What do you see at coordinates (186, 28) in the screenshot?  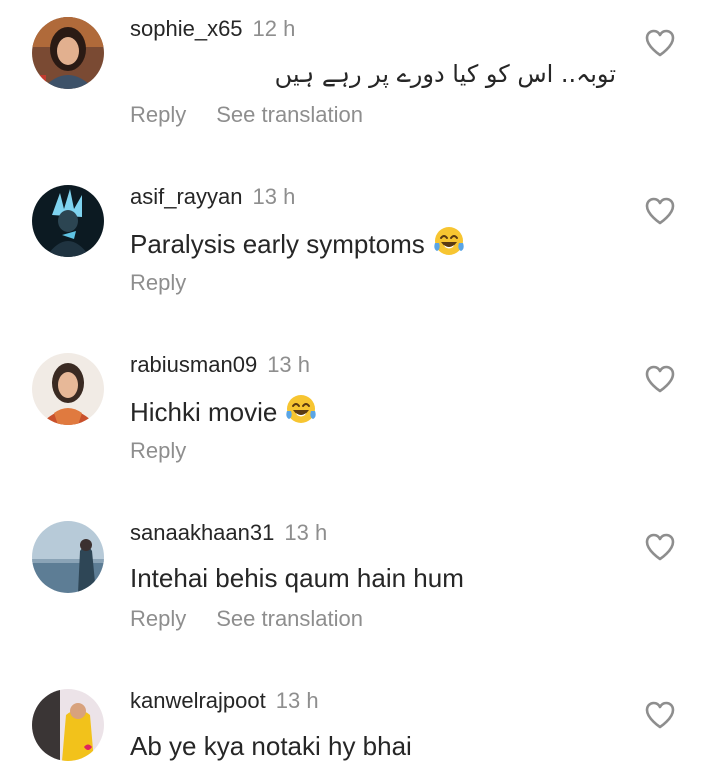 I see `username: sophie_x65` at bounding box center [186, 28].